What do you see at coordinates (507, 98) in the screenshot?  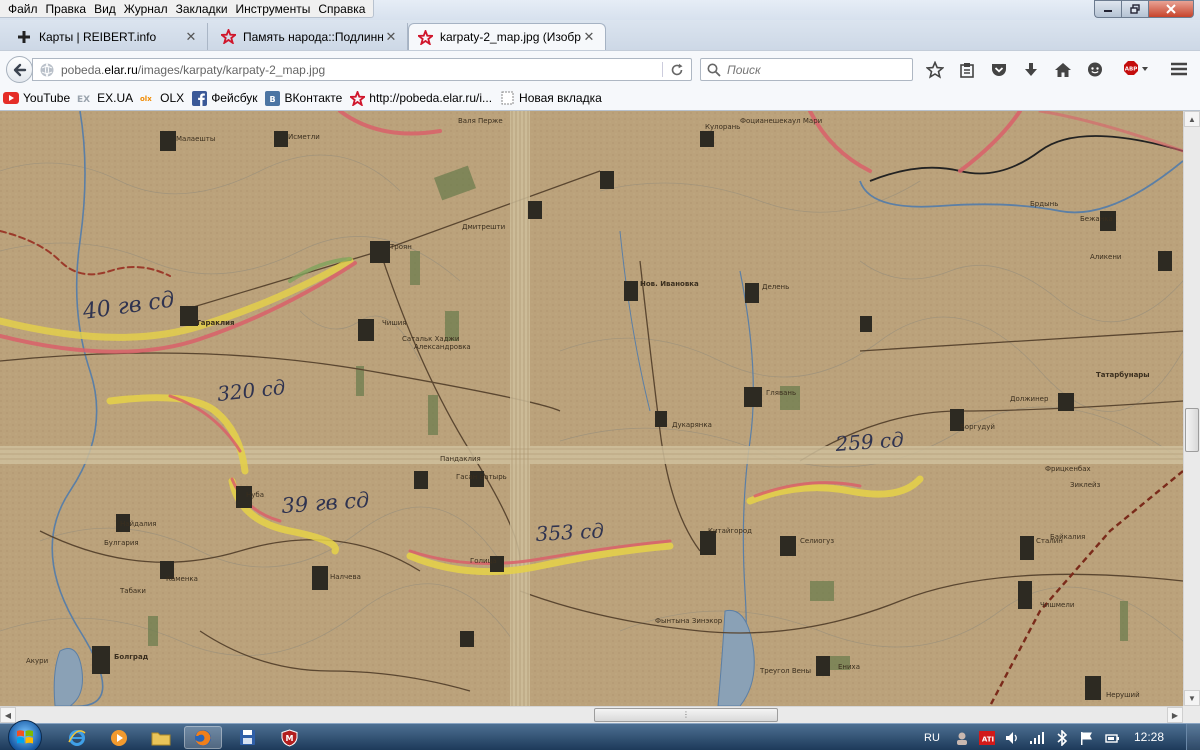 I see `blank-page-icon` at bounding box center [507, 98].